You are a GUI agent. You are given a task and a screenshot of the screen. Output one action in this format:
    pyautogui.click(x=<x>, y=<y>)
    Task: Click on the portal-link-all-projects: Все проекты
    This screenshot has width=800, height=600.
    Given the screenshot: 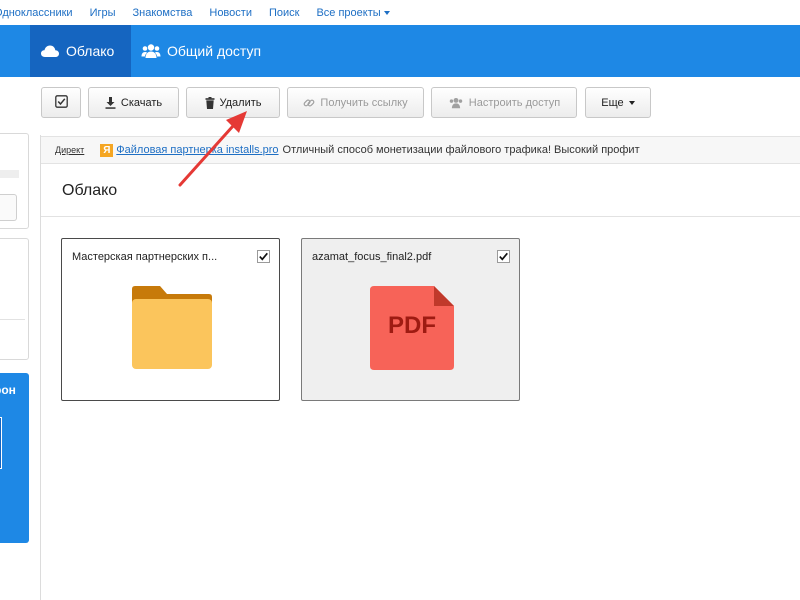 What is the action you would take?
    pyautogui.click(x=353, y=12)
    